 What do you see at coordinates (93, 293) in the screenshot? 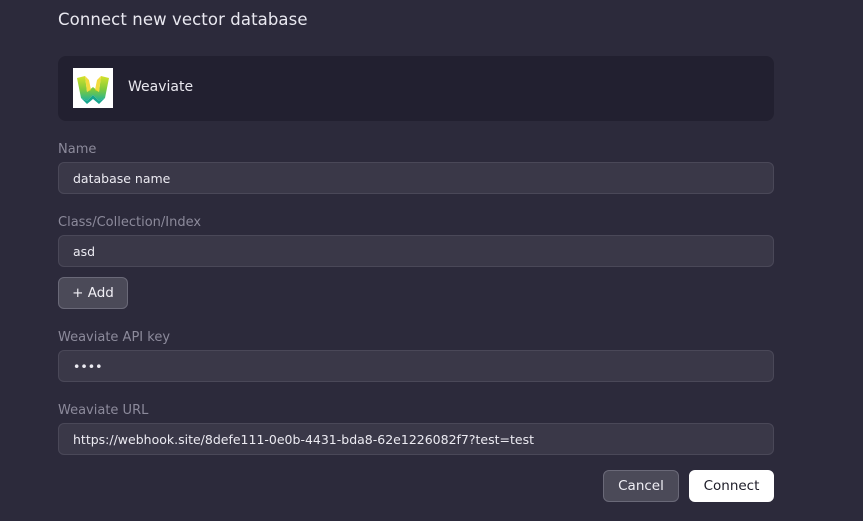
I see `add-class-button: + Add` at bounding box center [93, 293].